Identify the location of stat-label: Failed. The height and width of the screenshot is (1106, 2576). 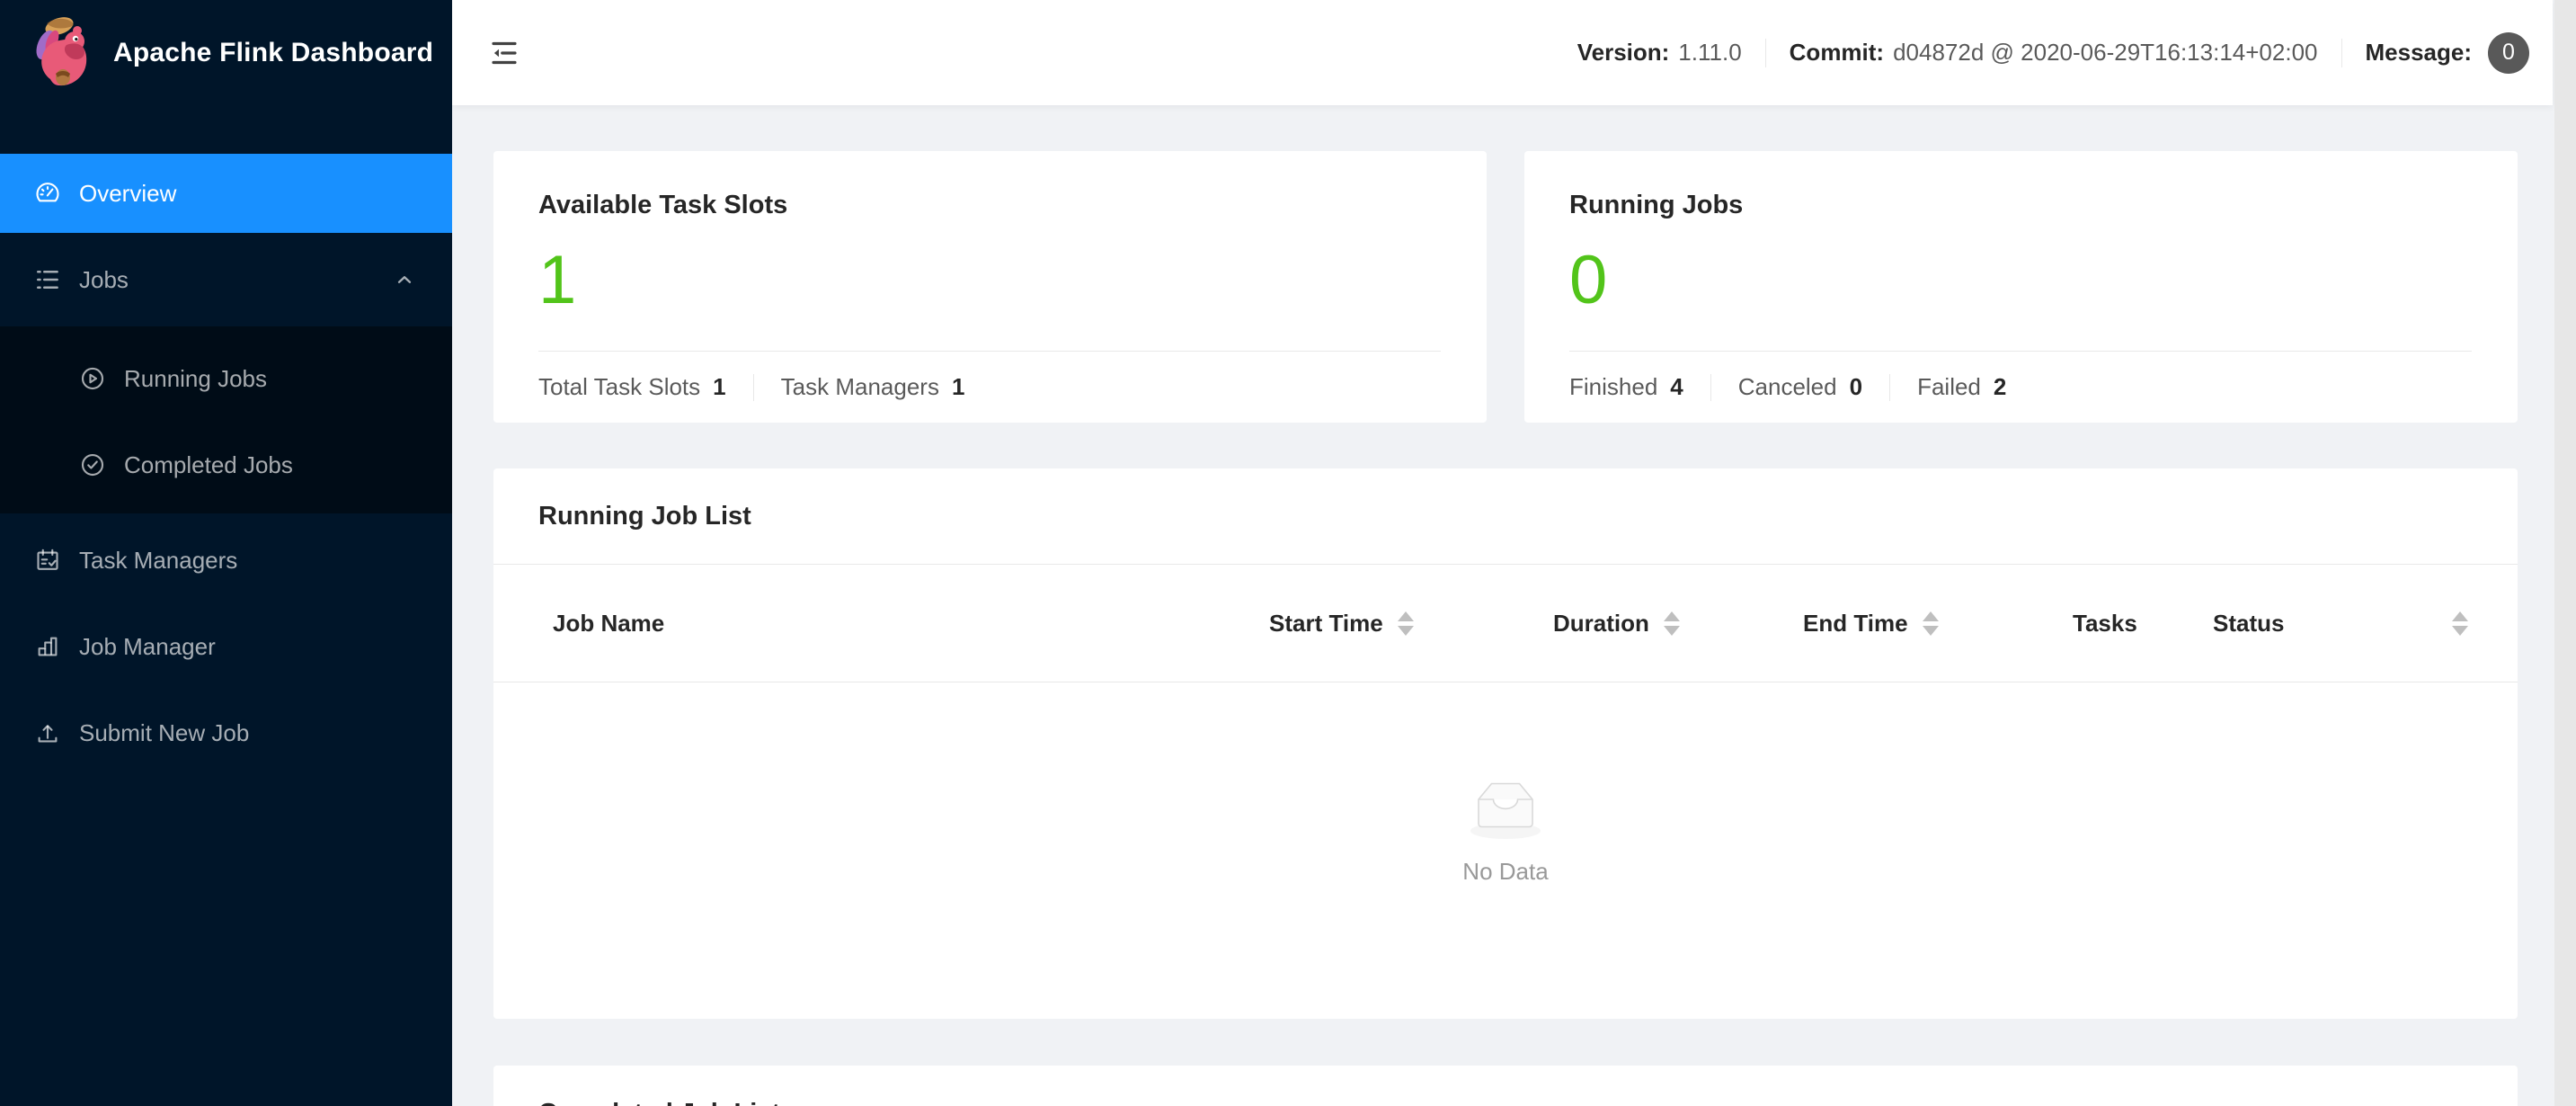
(1949, 386).